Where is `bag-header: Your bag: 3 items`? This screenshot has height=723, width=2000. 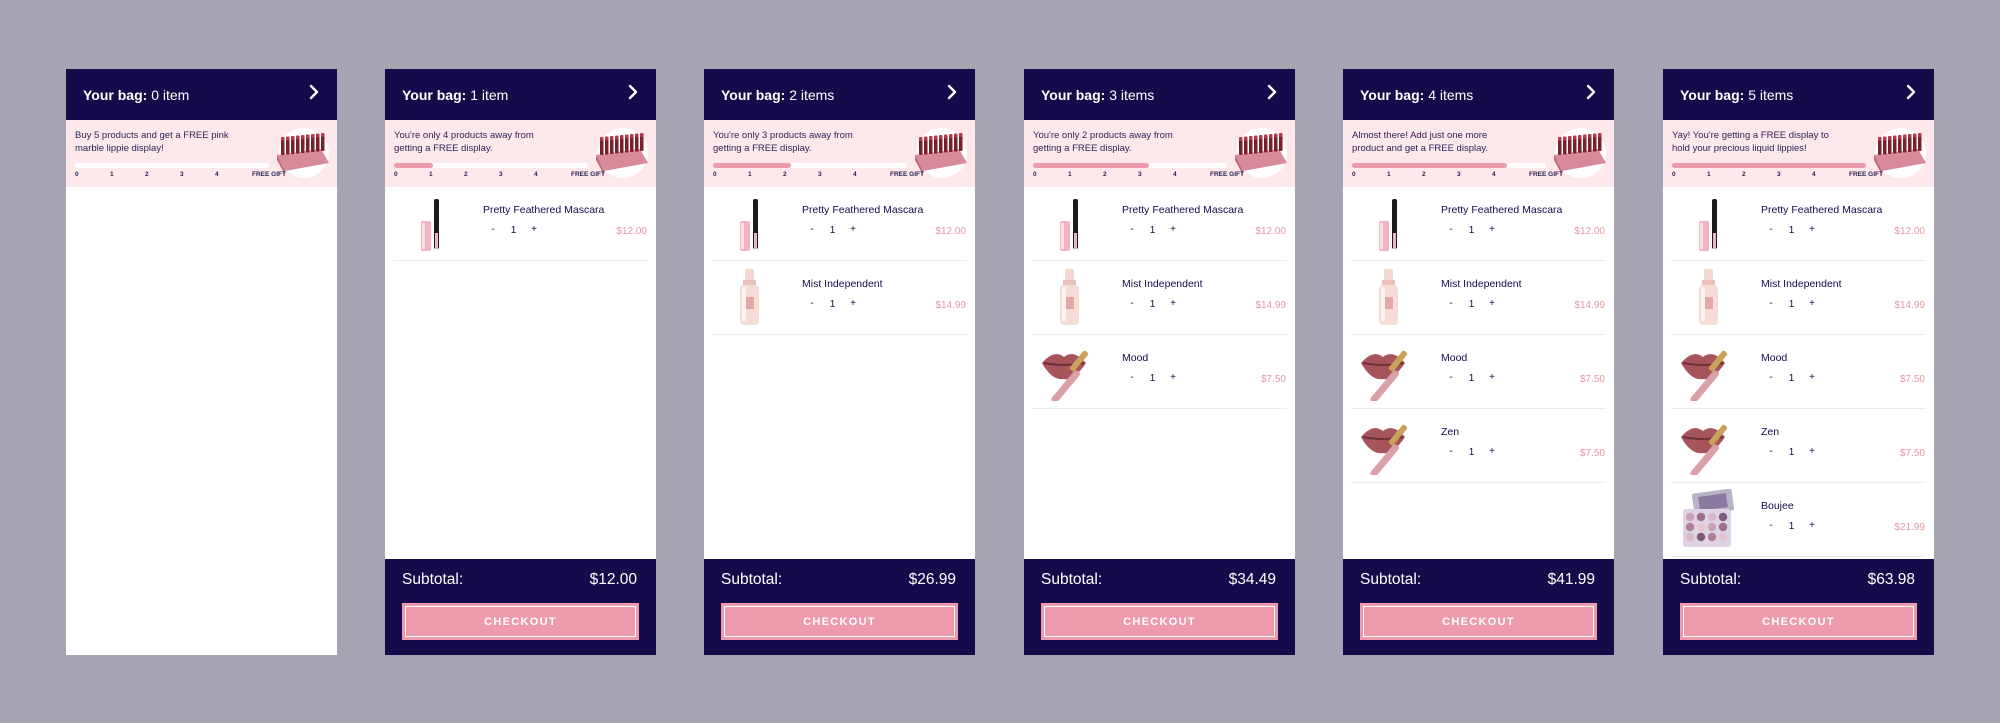
bag-header: Your bag: 3 items is located at coordinates (1159, 94).